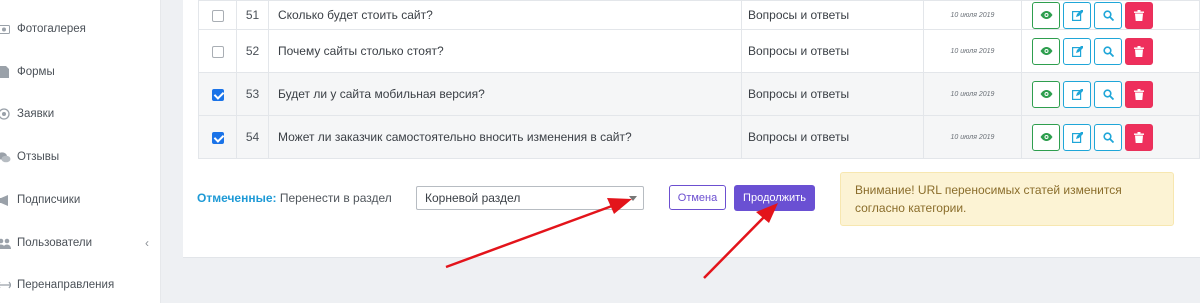  I want to click on sidebar-item-redirects: Перенаправления, so click(80, 285).